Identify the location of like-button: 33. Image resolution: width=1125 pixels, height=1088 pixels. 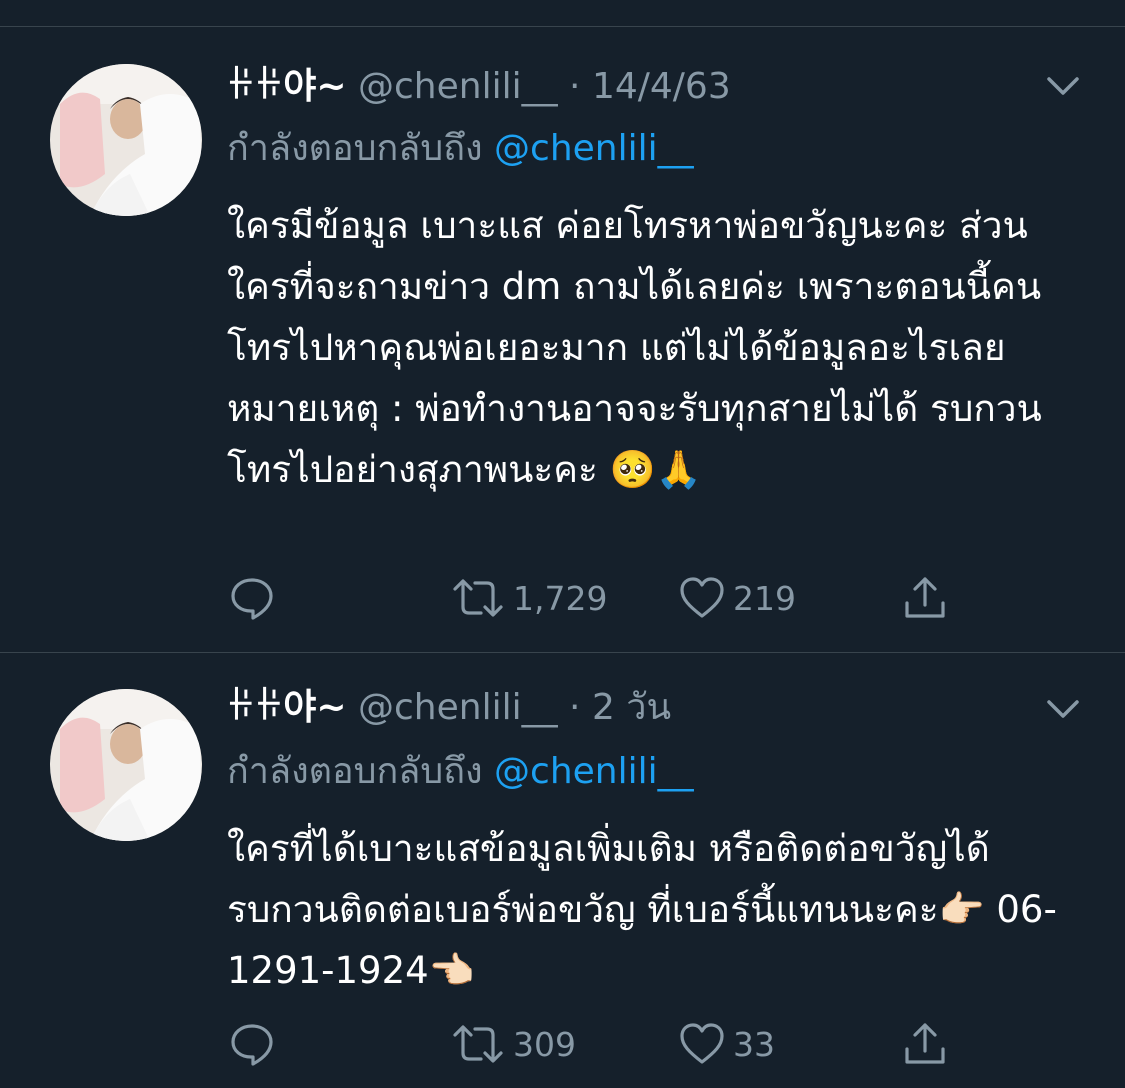
(726, 1044).